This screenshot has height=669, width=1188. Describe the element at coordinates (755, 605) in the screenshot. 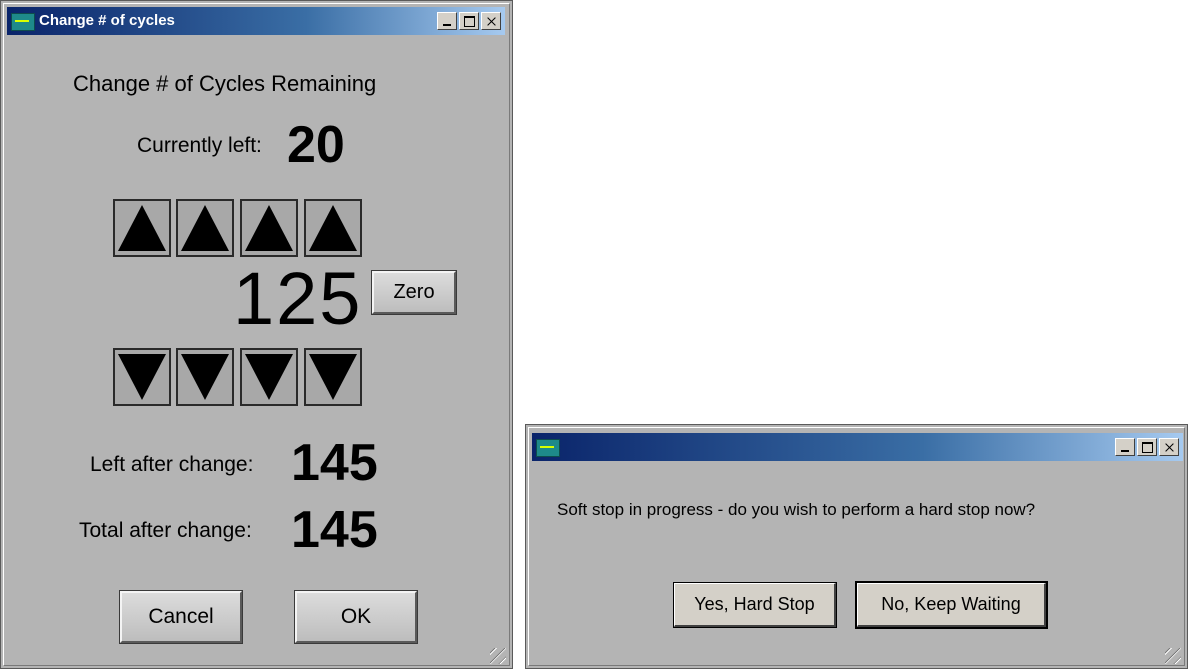

I see `yes-hard-stop-button: Yes, Hard Stop` at that location.